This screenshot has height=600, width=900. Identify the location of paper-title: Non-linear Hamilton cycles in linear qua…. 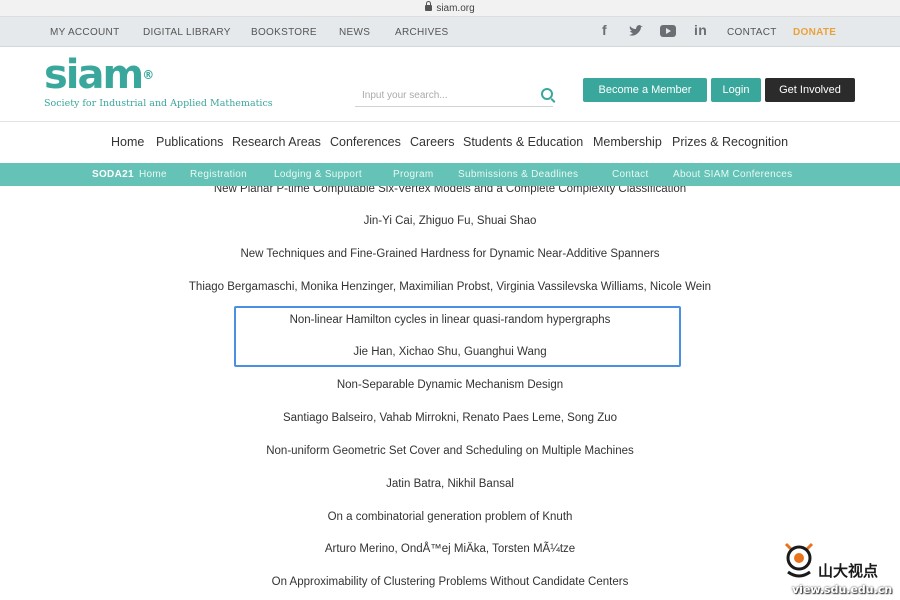
(450, 320).